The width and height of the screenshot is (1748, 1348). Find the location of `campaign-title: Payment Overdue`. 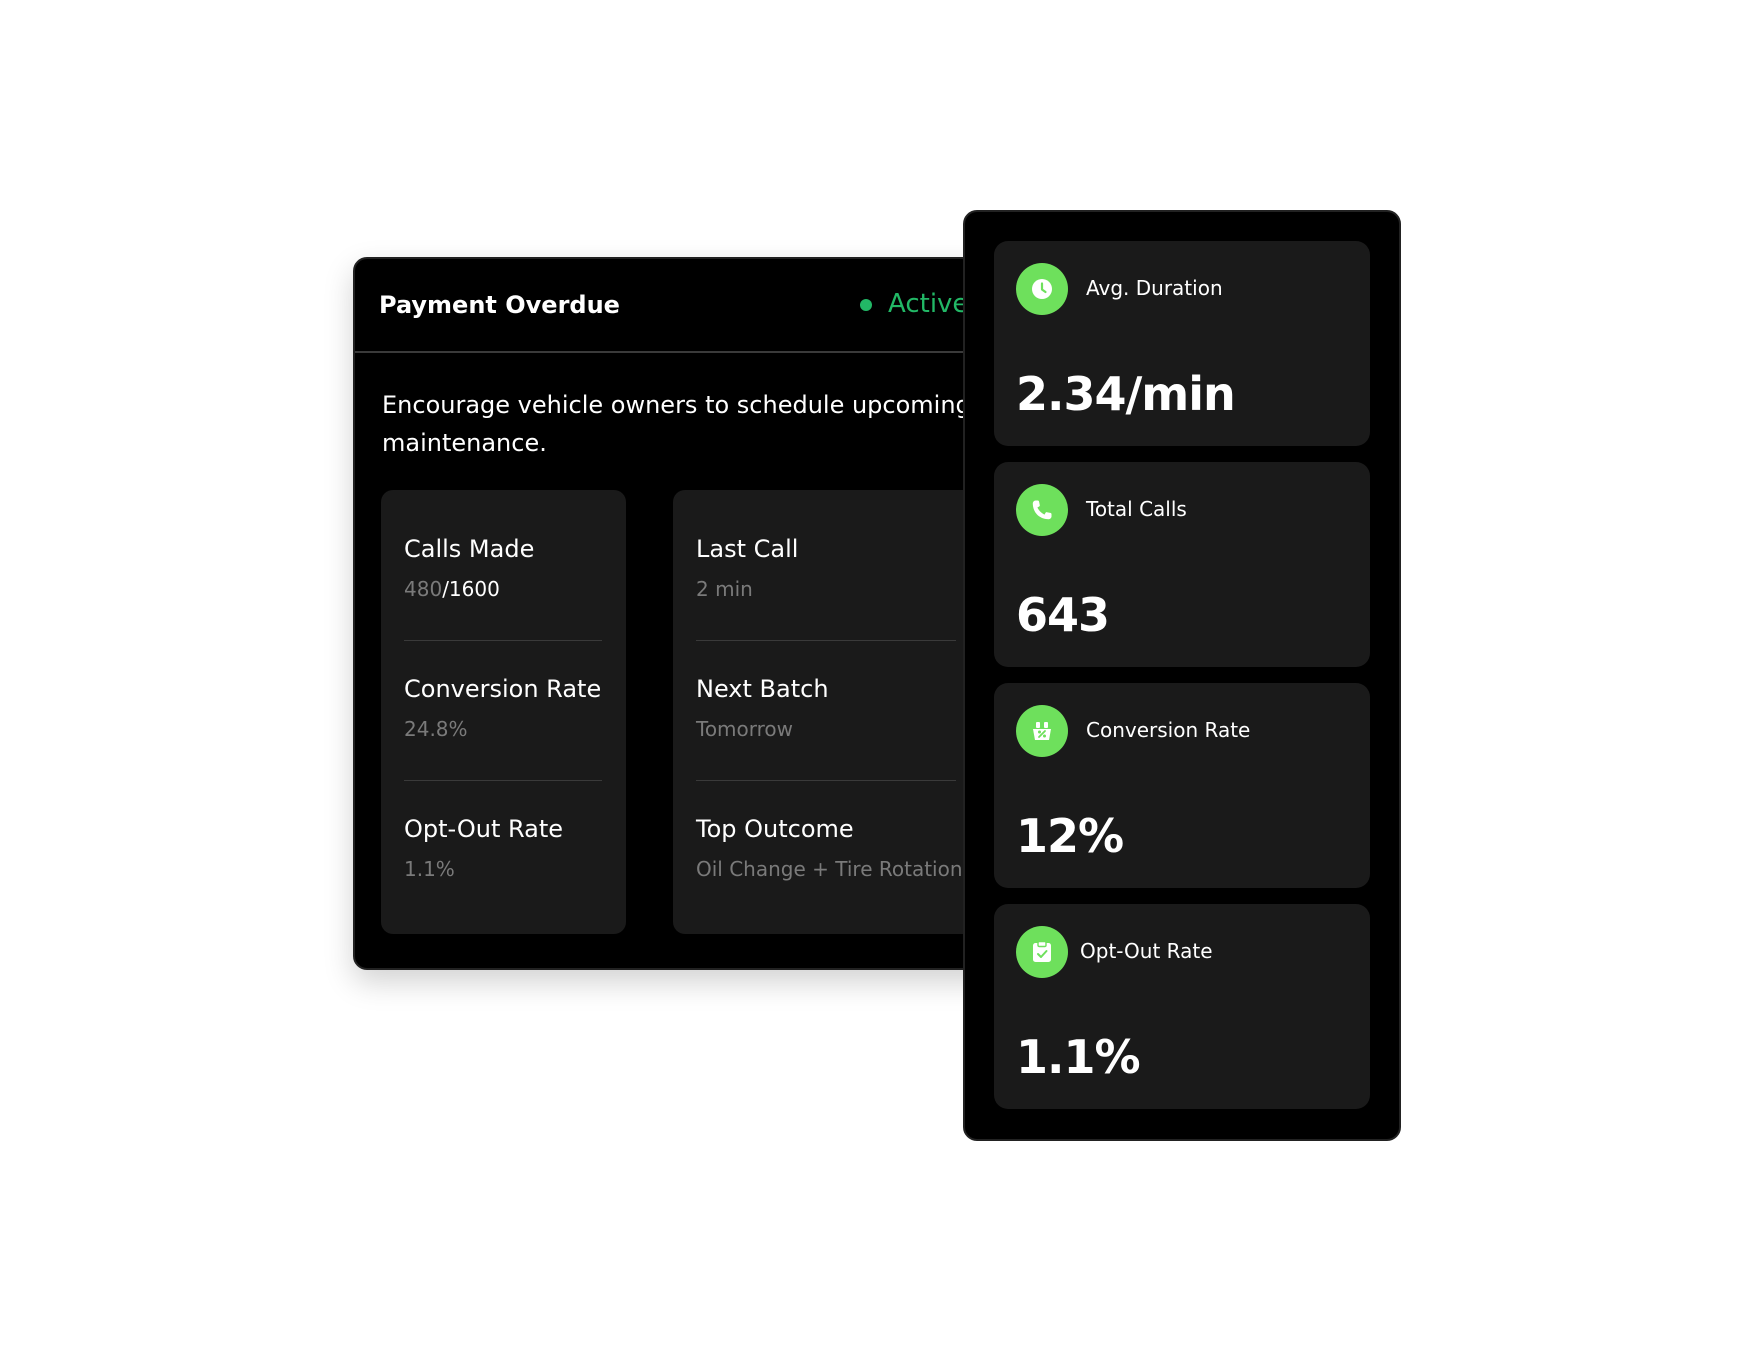

campaign-title: Payment Overdue is located at coordinates (499, 305).